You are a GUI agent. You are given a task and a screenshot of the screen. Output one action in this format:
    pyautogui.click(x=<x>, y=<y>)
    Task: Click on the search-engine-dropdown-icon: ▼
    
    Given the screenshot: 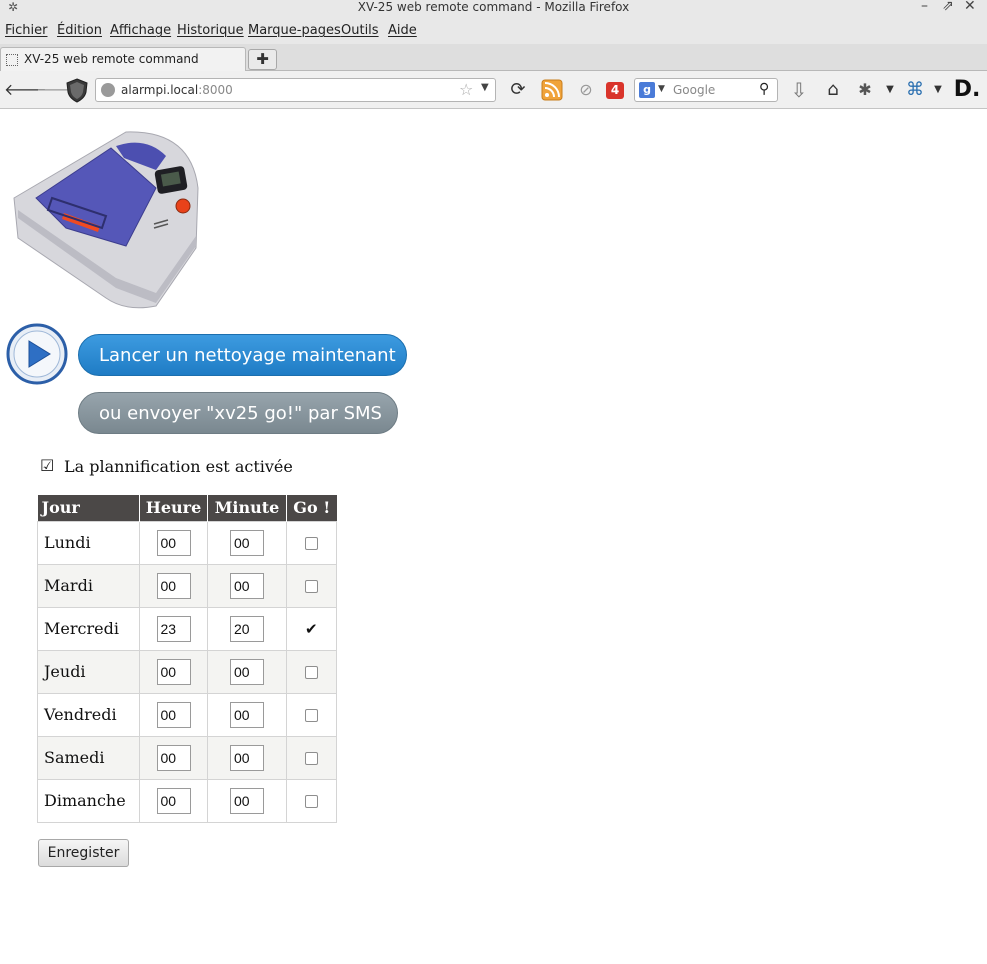 What is the action you would take?
    pyautogui.click(x=661, y=89)
    